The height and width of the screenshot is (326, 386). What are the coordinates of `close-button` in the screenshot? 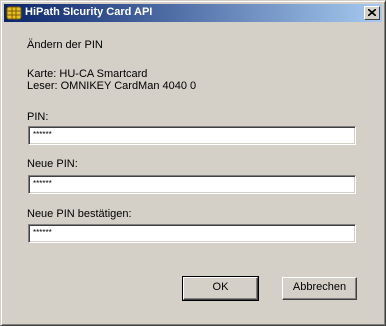 It's located at (372, 13).